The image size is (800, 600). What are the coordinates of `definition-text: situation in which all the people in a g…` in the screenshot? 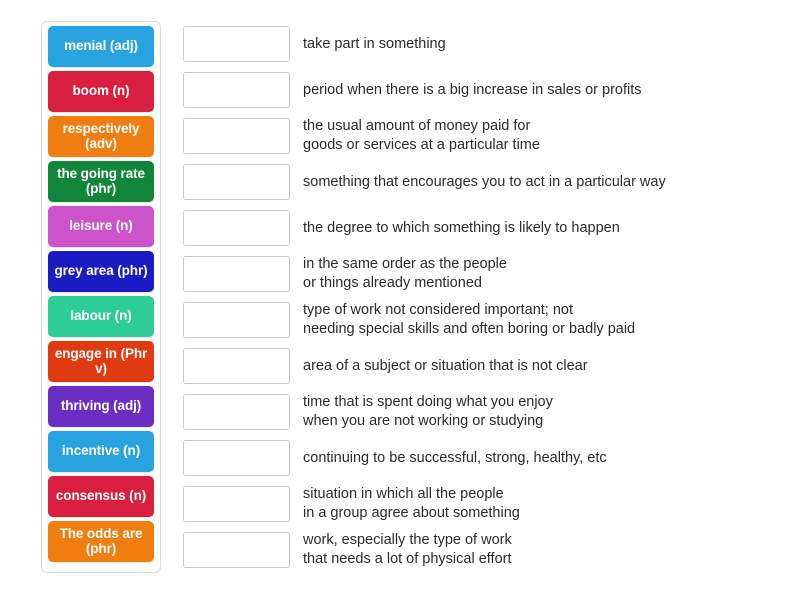 It's located at (411, 503).